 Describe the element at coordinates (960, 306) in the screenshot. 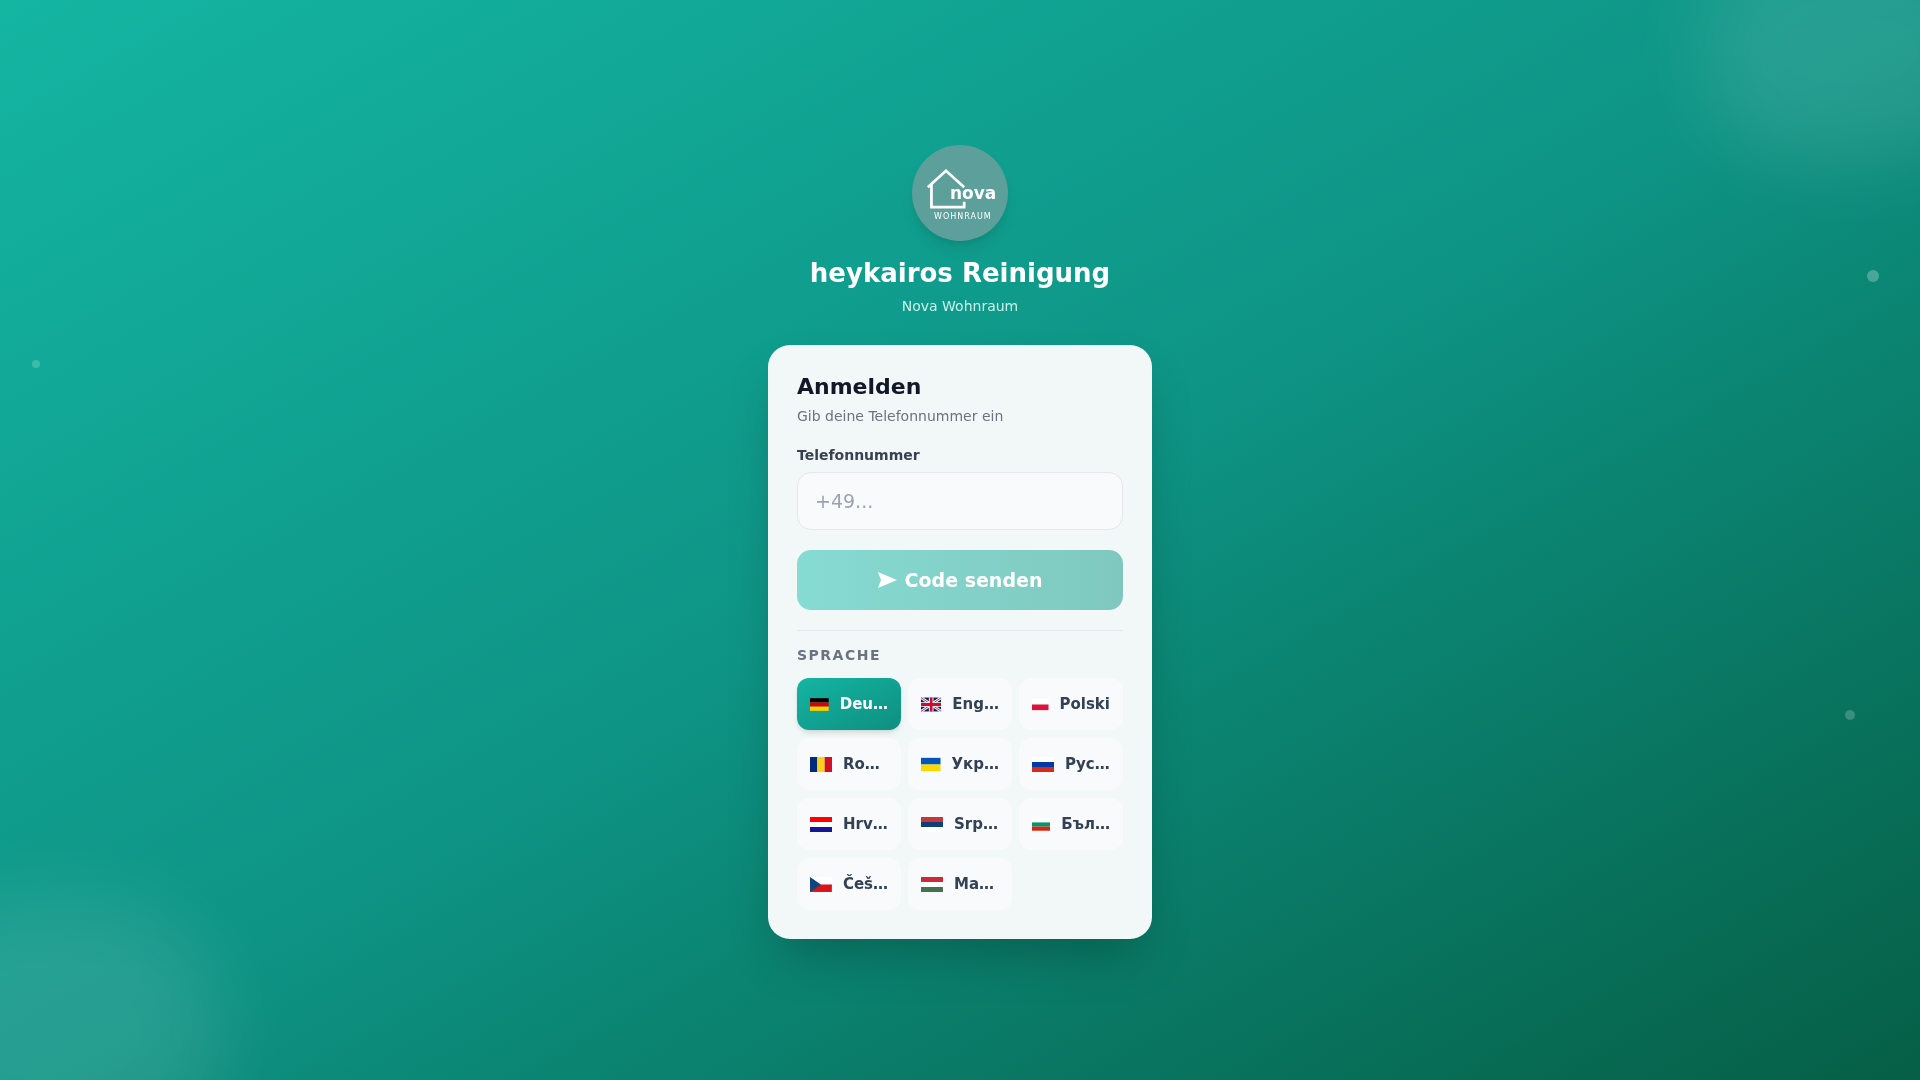

I see `app-subtitle: Nova Wohnraum` at that location.